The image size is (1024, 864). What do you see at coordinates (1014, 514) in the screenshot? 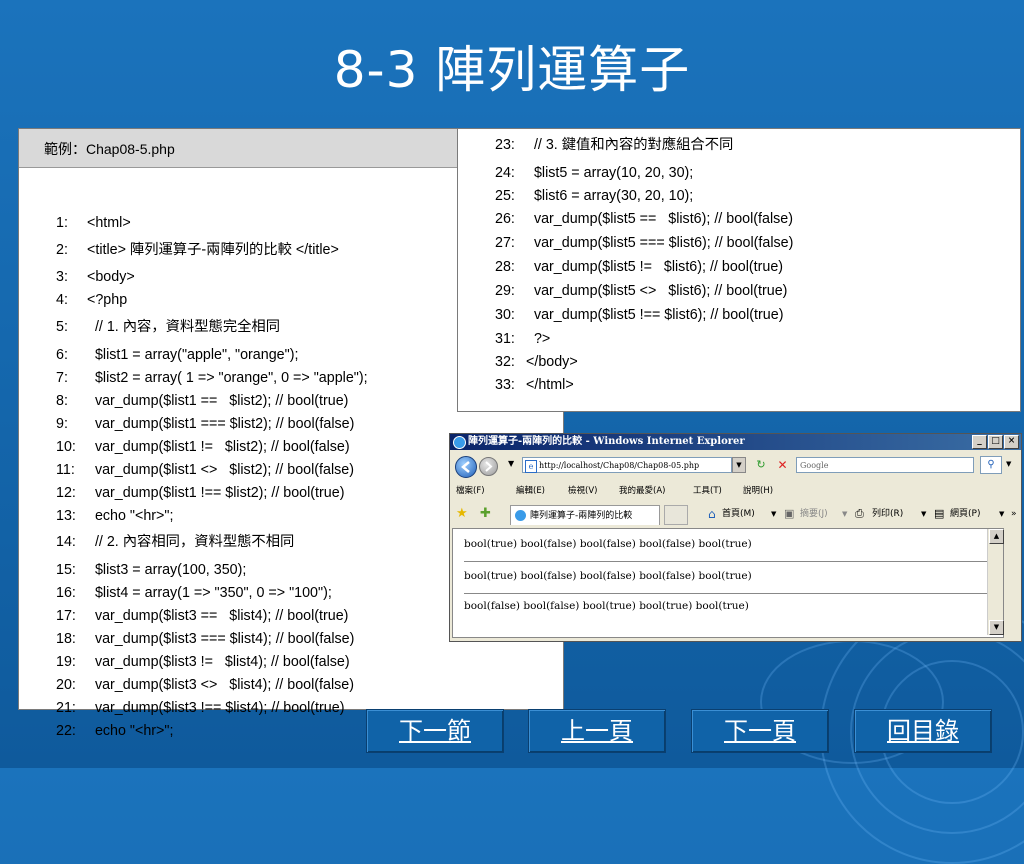
I see `toolbar-overflow-icon: »` at bounding box center [1014, 514].